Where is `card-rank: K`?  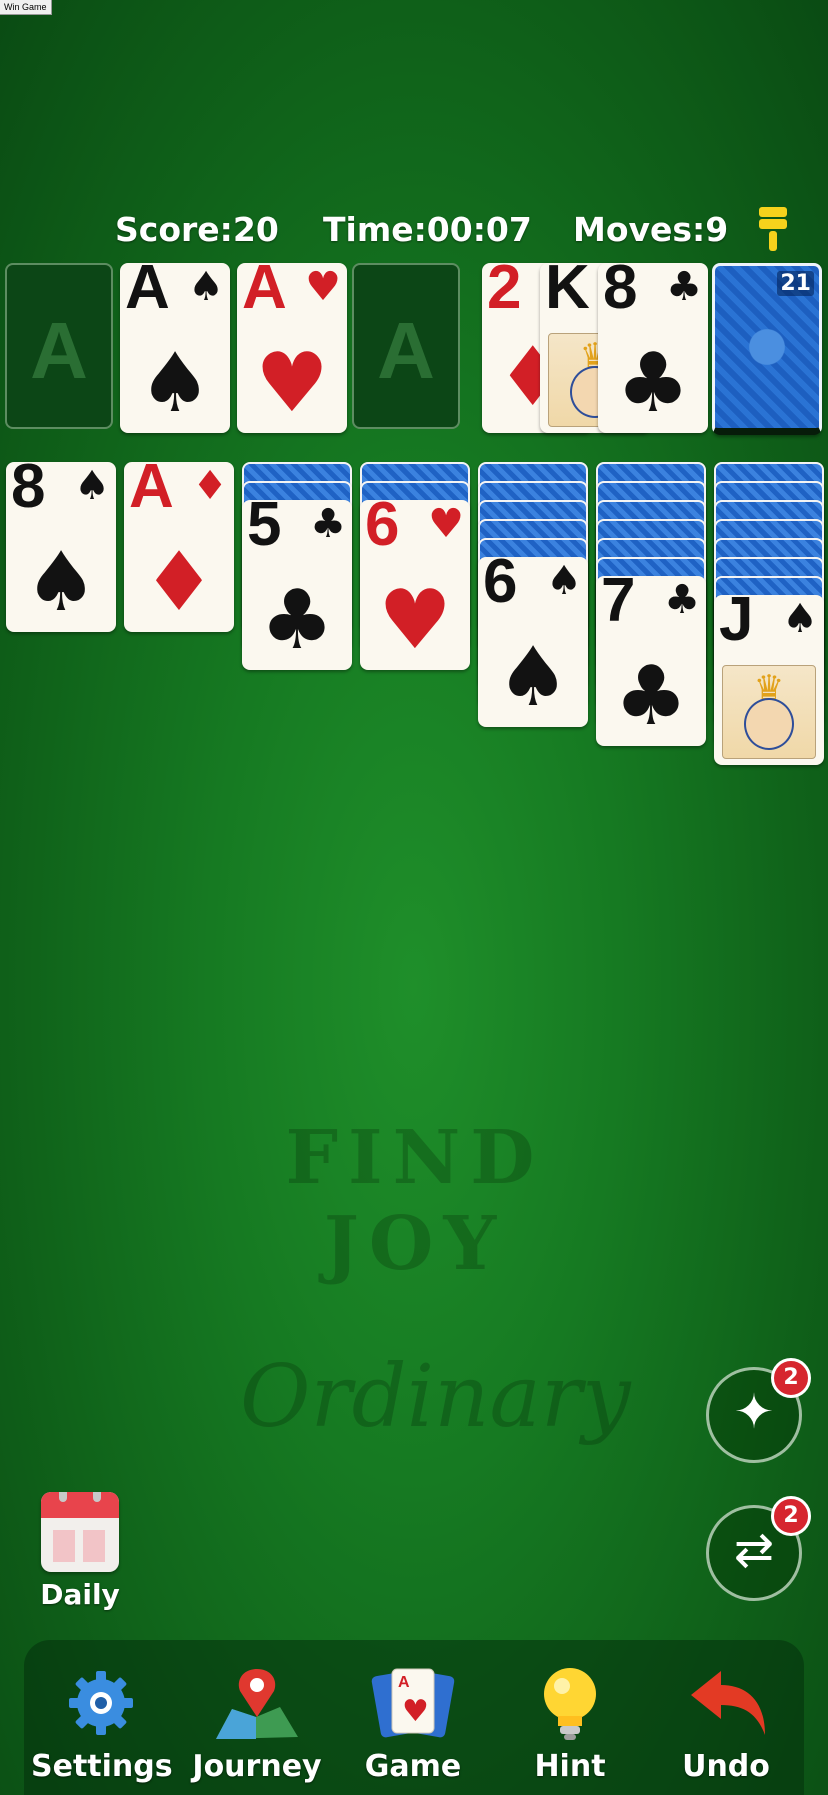
card-rank: K is located at coordinates (567, 292).